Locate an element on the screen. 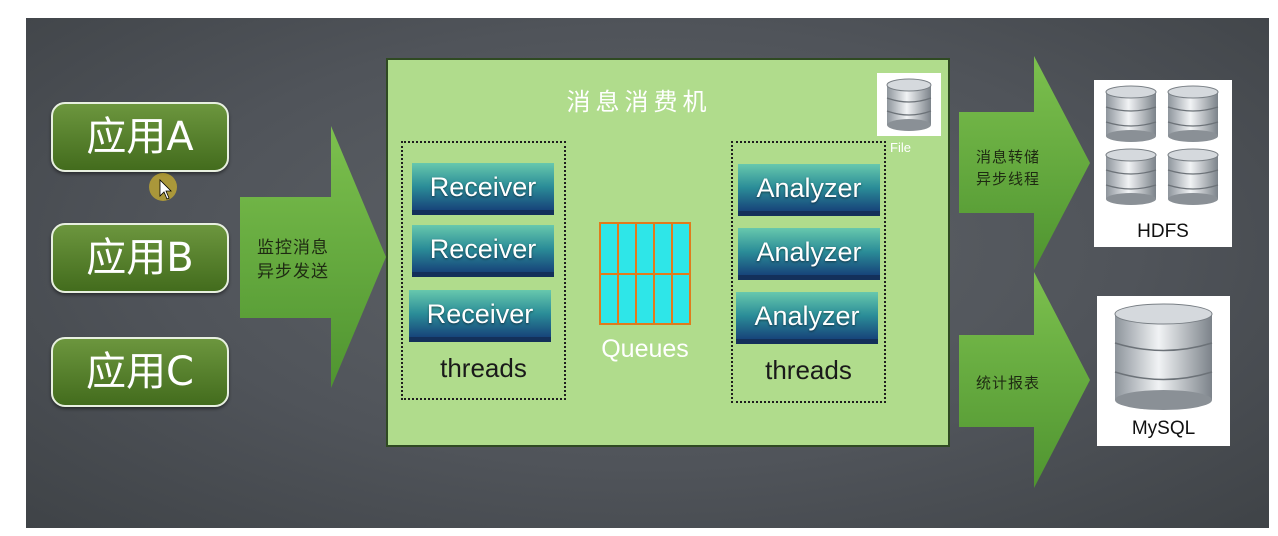 The height and width of the screenshot is (536, 1278). hdfs-database-icon is located at coordinates (1162, 145).